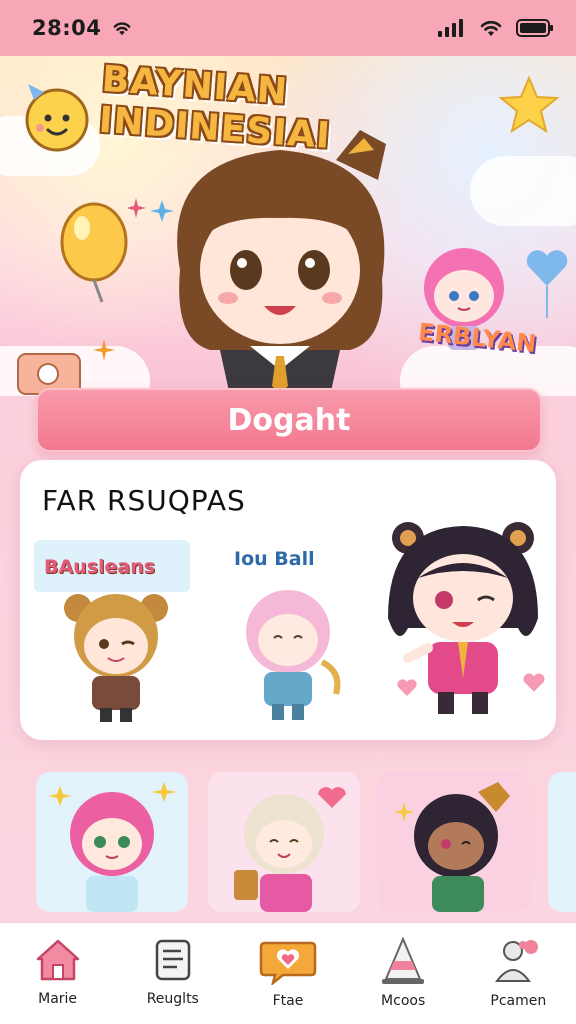 The image size is (576, 1024). I want to click on primary-cta-button: Dogaht, so click(289, 420).